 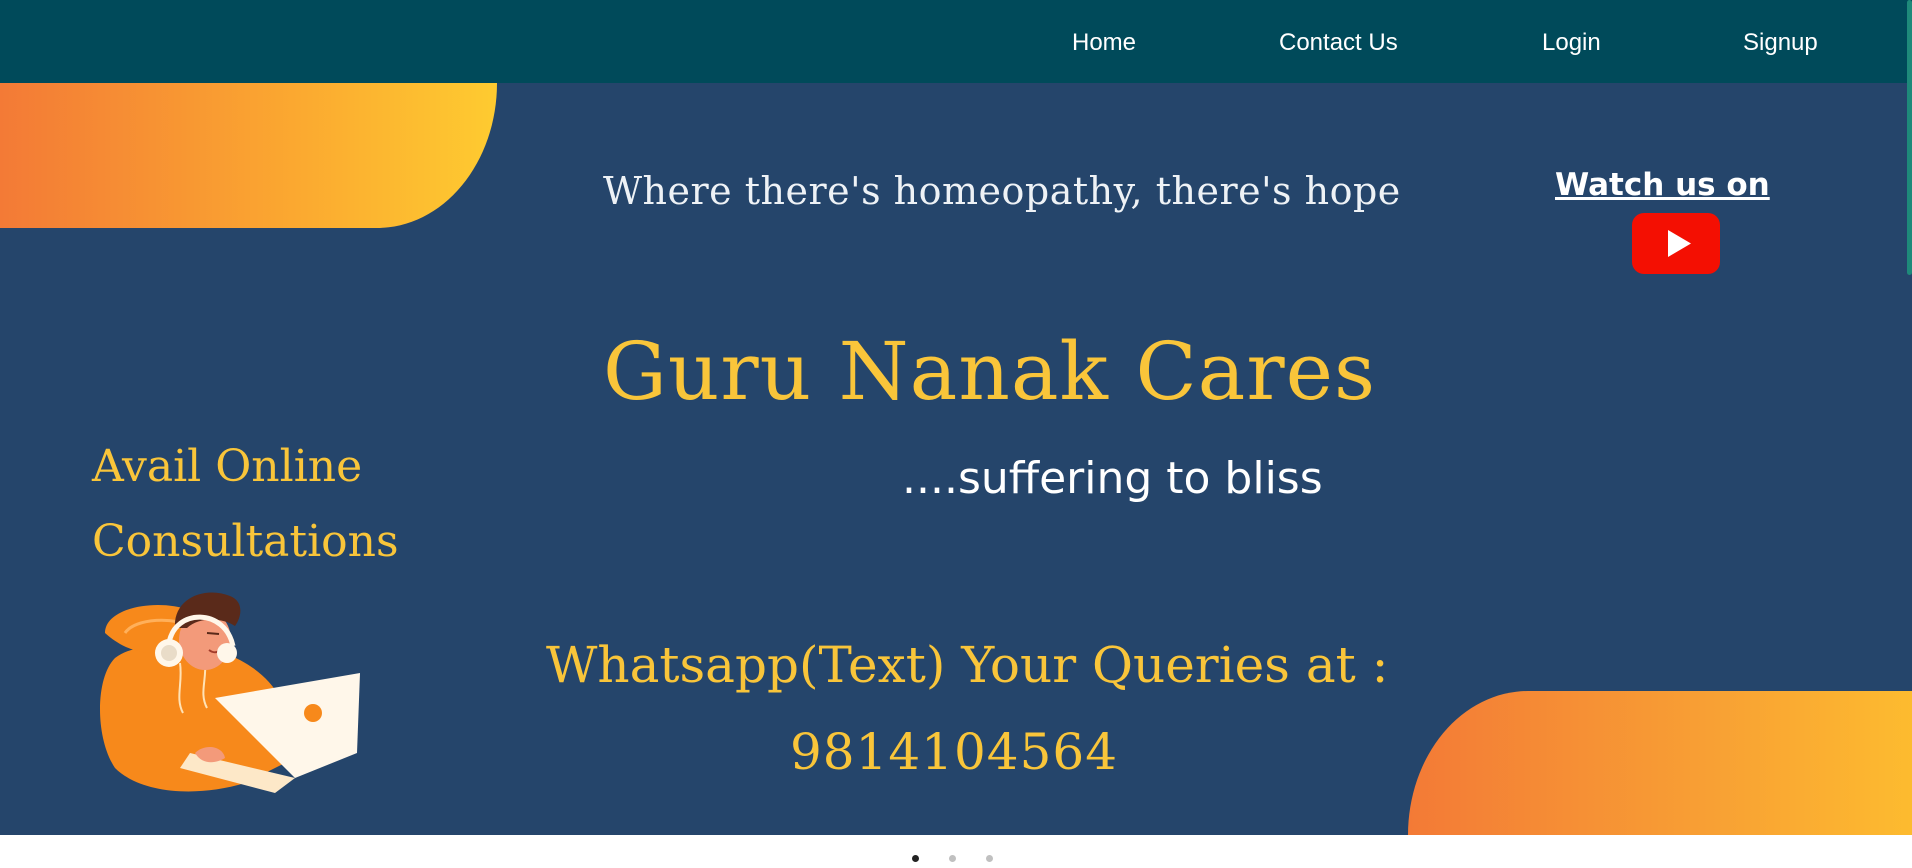 I want to click on consult-heading-line-2: Consultations, so click(x=245, y=541).